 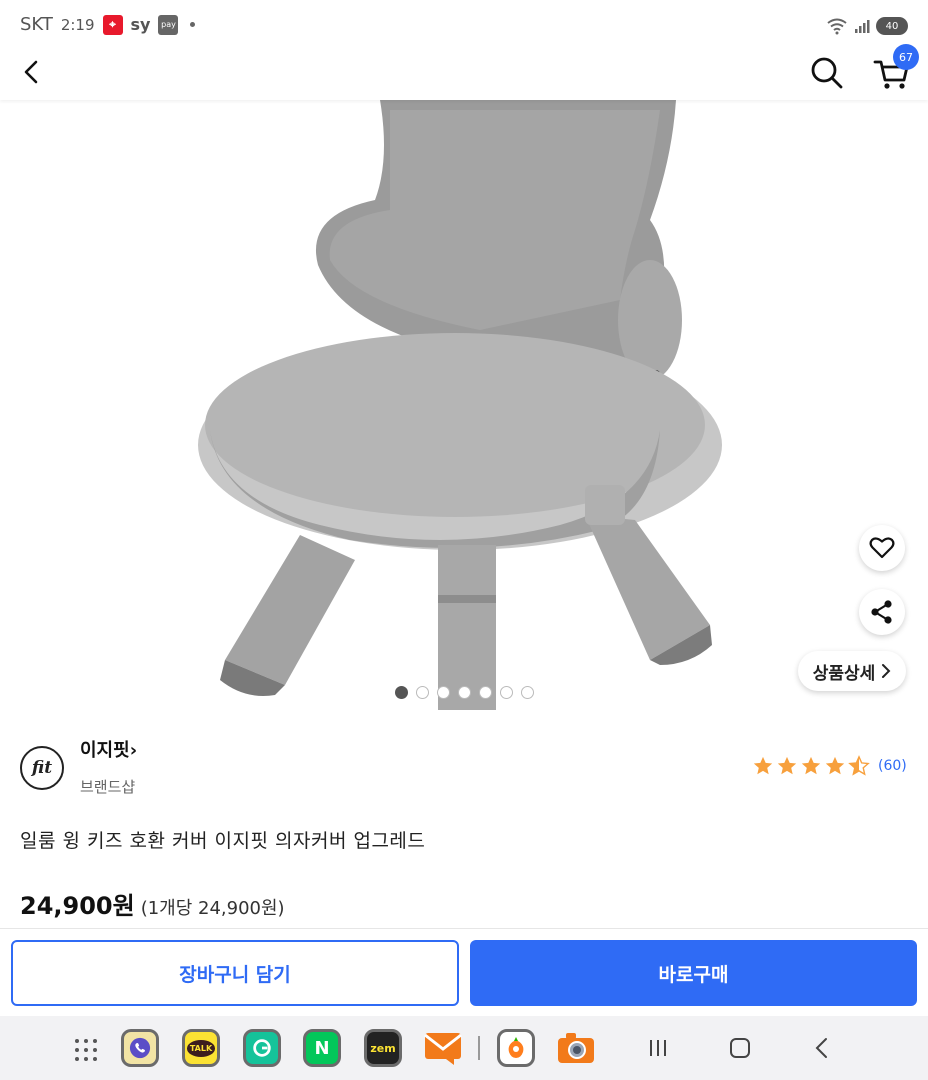 I want to click on naver-app-icon: N, so click(x=322, y=1048).